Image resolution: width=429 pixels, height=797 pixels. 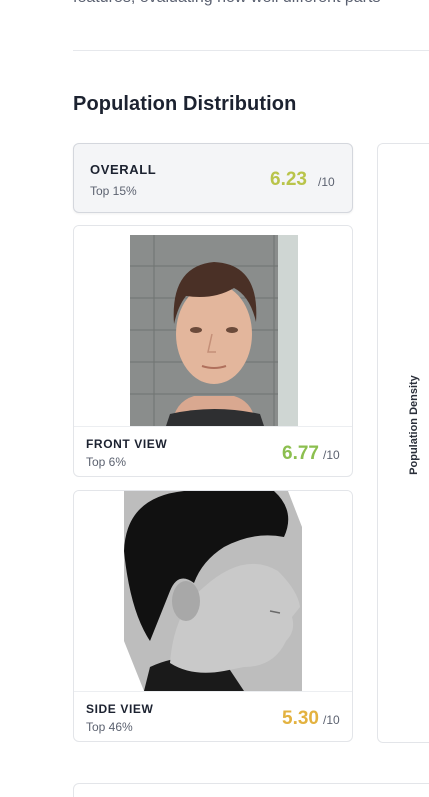 I want to click on side-view-label: SIDE VIEW, so click(x=120, y=709).